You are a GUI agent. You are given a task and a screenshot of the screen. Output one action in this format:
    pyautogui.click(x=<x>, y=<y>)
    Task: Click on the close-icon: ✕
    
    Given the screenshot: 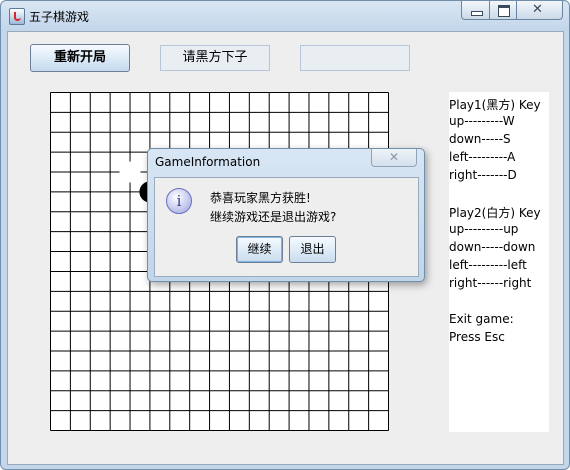 What is the action you would take?
    pyautogui.click(x=537, y=9)
    